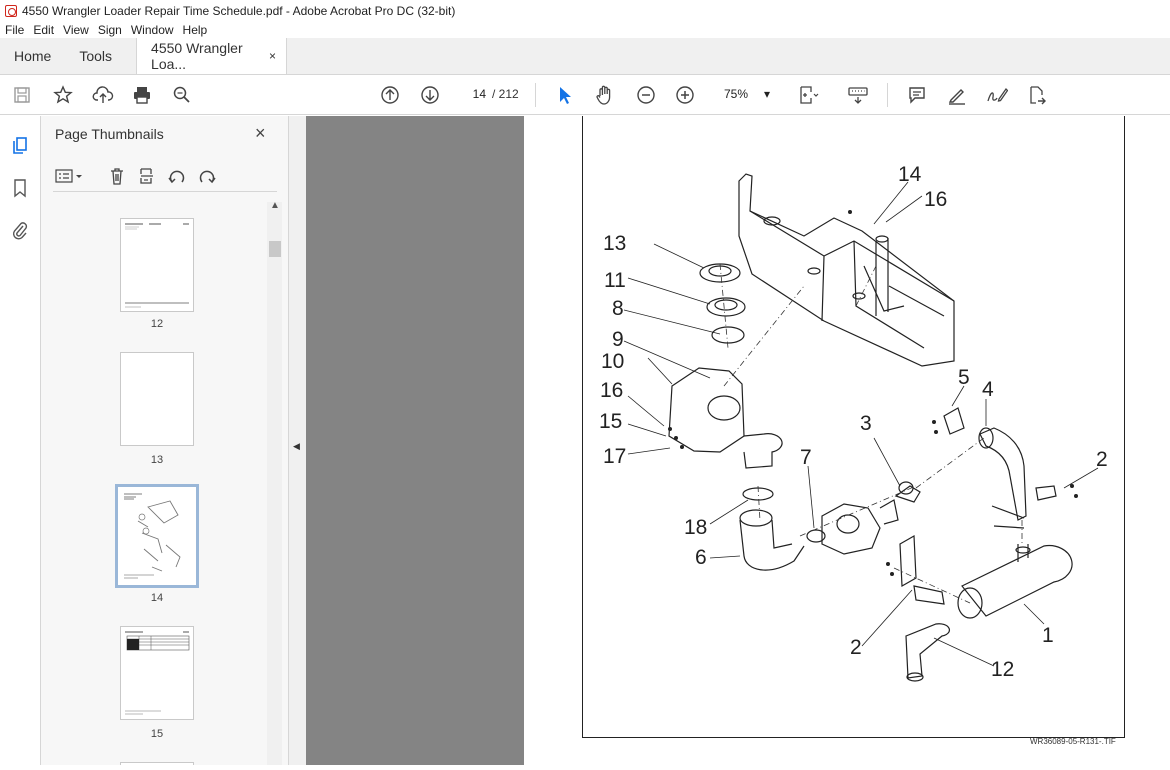 The image size is (1170, 770). Describe the element at coordinates (272, 56) in the screenshot. I see `tab-close-icon: ×` at that location.